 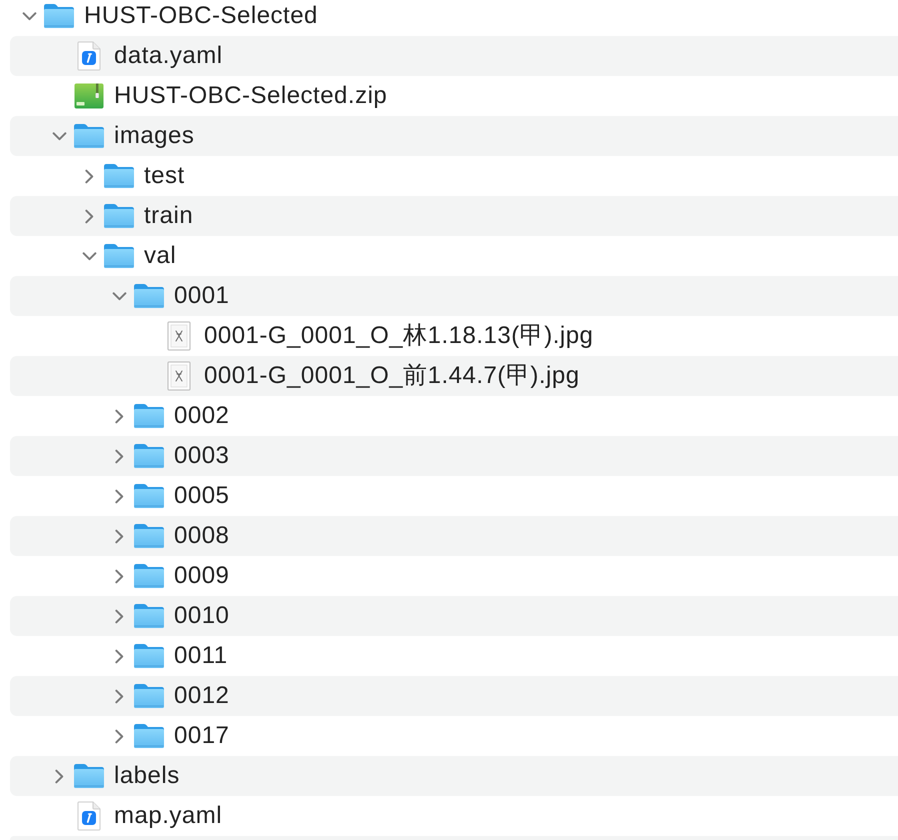 What do you see at coordinates (454, 216) in the screenshot?
I see `list-row: train` at bounding box center [454, 216].